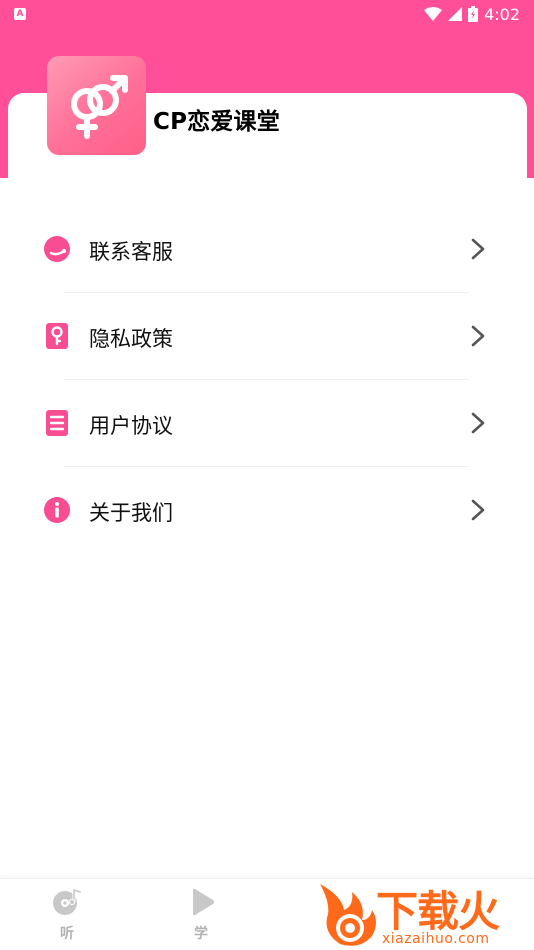 This screenshot has height=950, width=534. Describe the element at coordinates (57, 510) in the screenshot. I see `info-icon` at that location.